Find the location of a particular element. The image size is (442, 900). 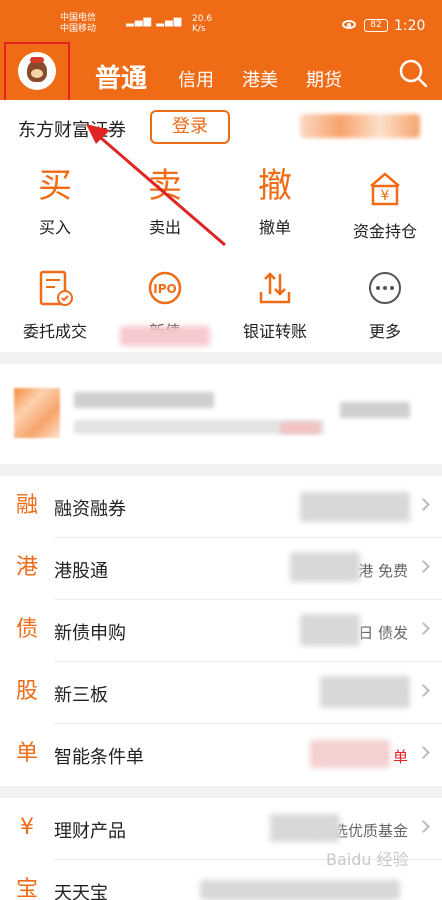

svg-text: IPO is located at coordinates (164, 289).